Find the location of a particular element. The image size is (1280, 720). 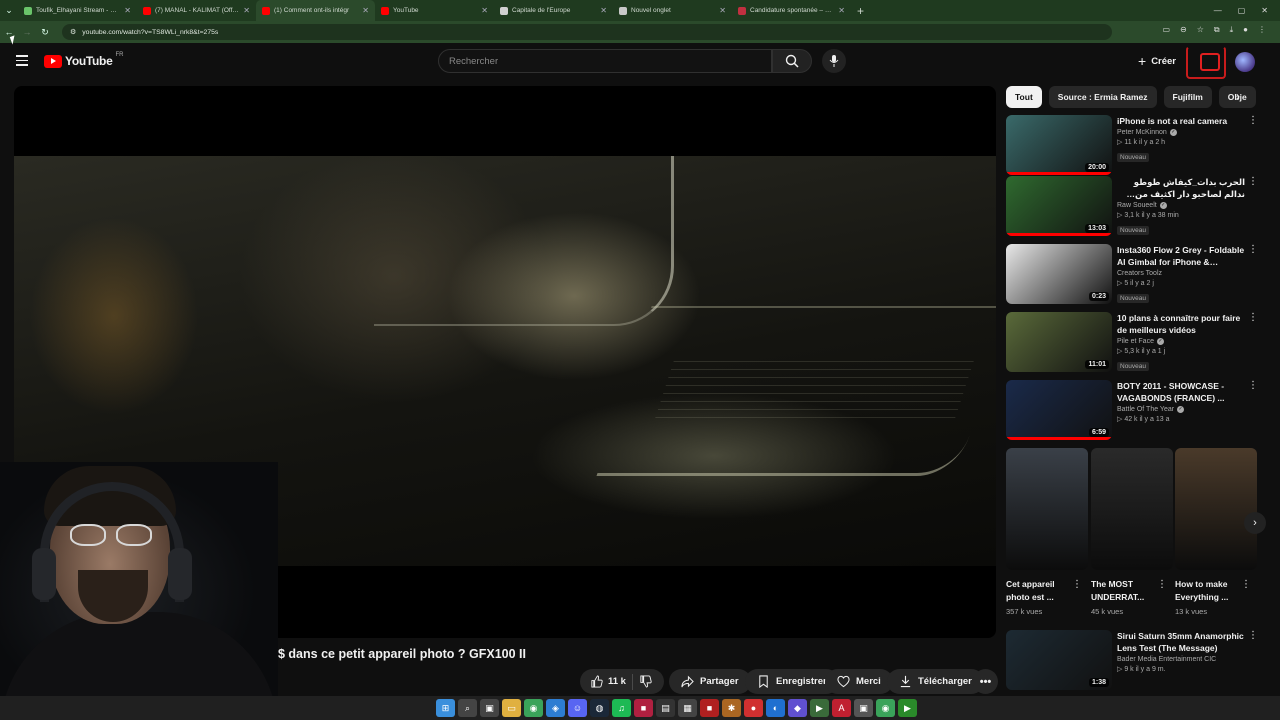

search-input: Rechercher is located at coordinates (605, 61).